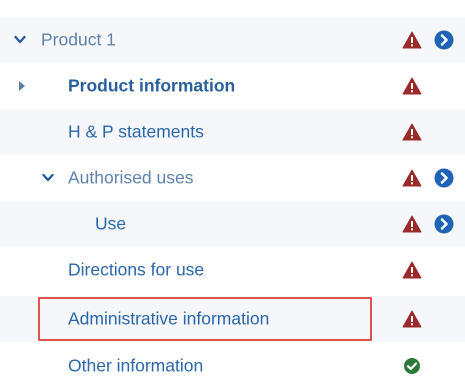 The image size is (465, 389). I want to click on tree-item-other-information: Other information, so click(232, 366).